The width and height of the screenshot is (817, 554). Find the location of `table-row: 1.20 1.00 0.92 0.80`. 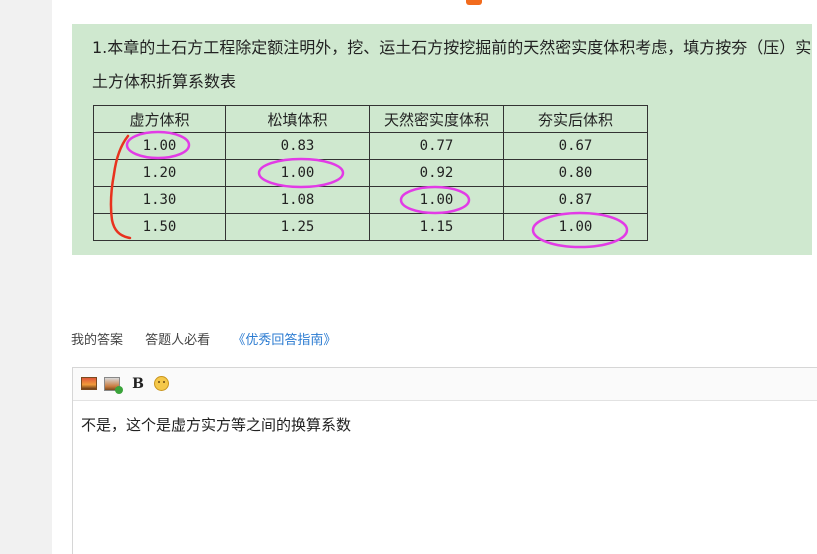

table-row: 1.20 1.00 0.92 0.80 is located at coordinates (370, 173).